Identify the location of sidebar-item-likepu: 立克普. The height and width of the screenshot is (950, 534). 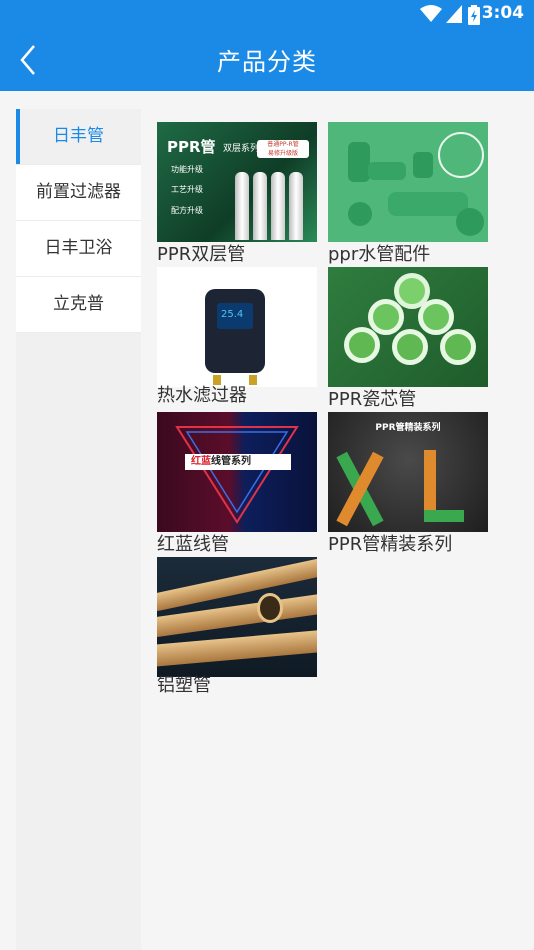
(78, 305).